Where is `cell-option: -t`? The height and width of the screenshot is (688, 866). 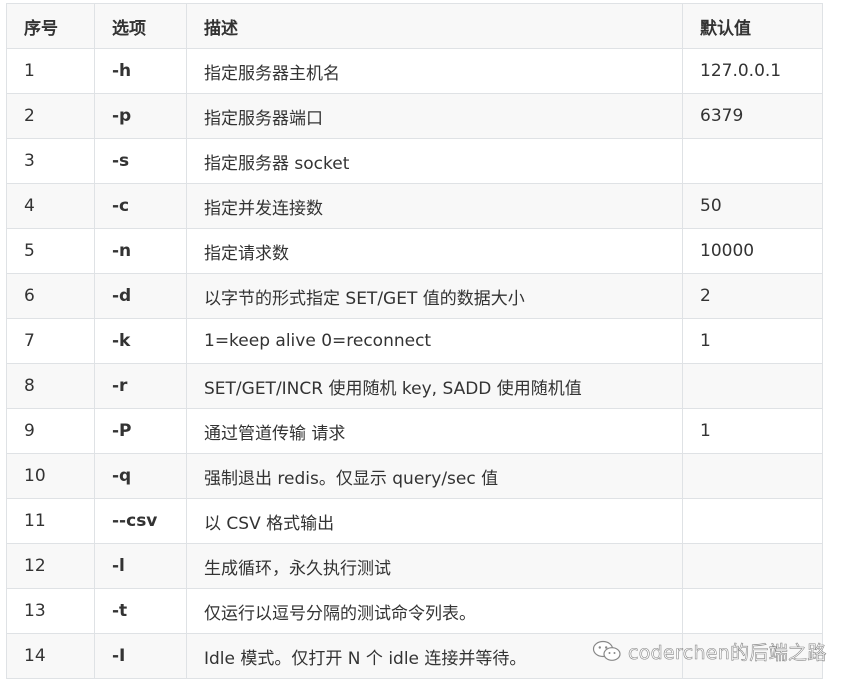 cell-option: -t is located at coordinates (140, 611).